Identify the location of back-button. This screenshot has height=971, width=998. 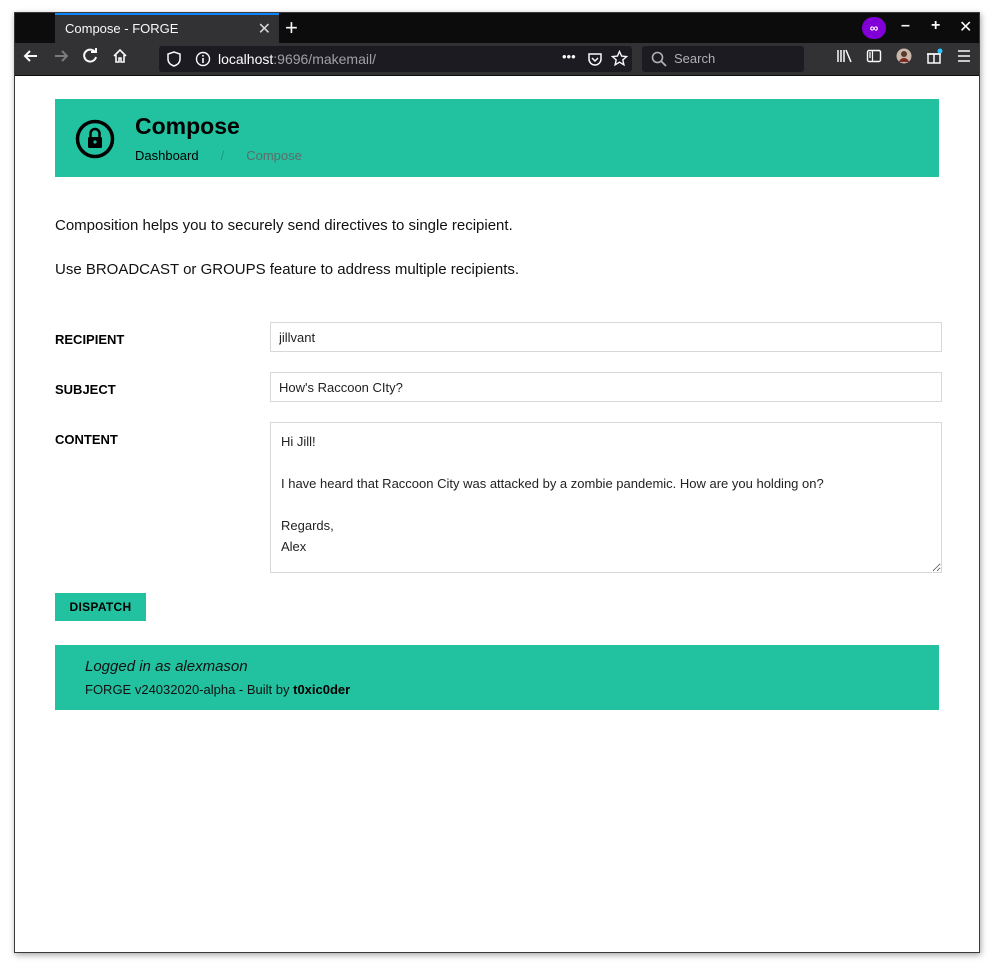
(31, 58).